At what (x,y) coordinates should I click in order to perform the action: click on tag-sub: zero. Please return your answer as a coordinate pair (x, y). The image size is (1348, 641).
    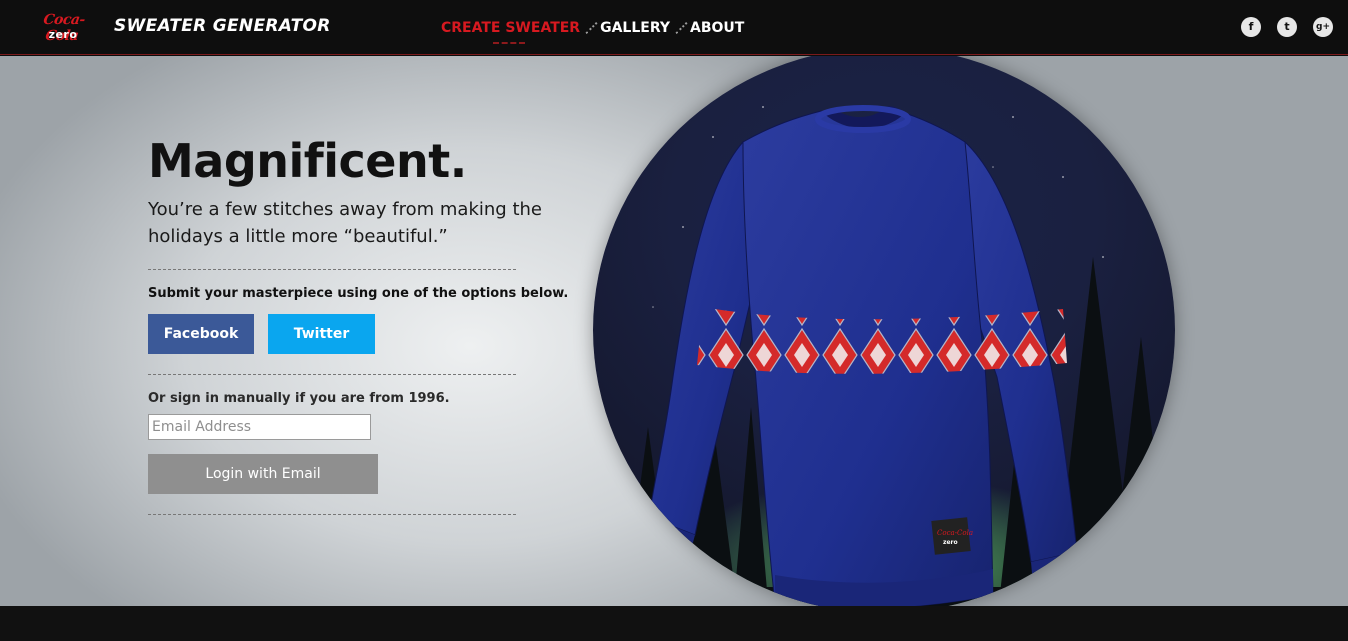
    Looking at the image, I should click on (950, 542).